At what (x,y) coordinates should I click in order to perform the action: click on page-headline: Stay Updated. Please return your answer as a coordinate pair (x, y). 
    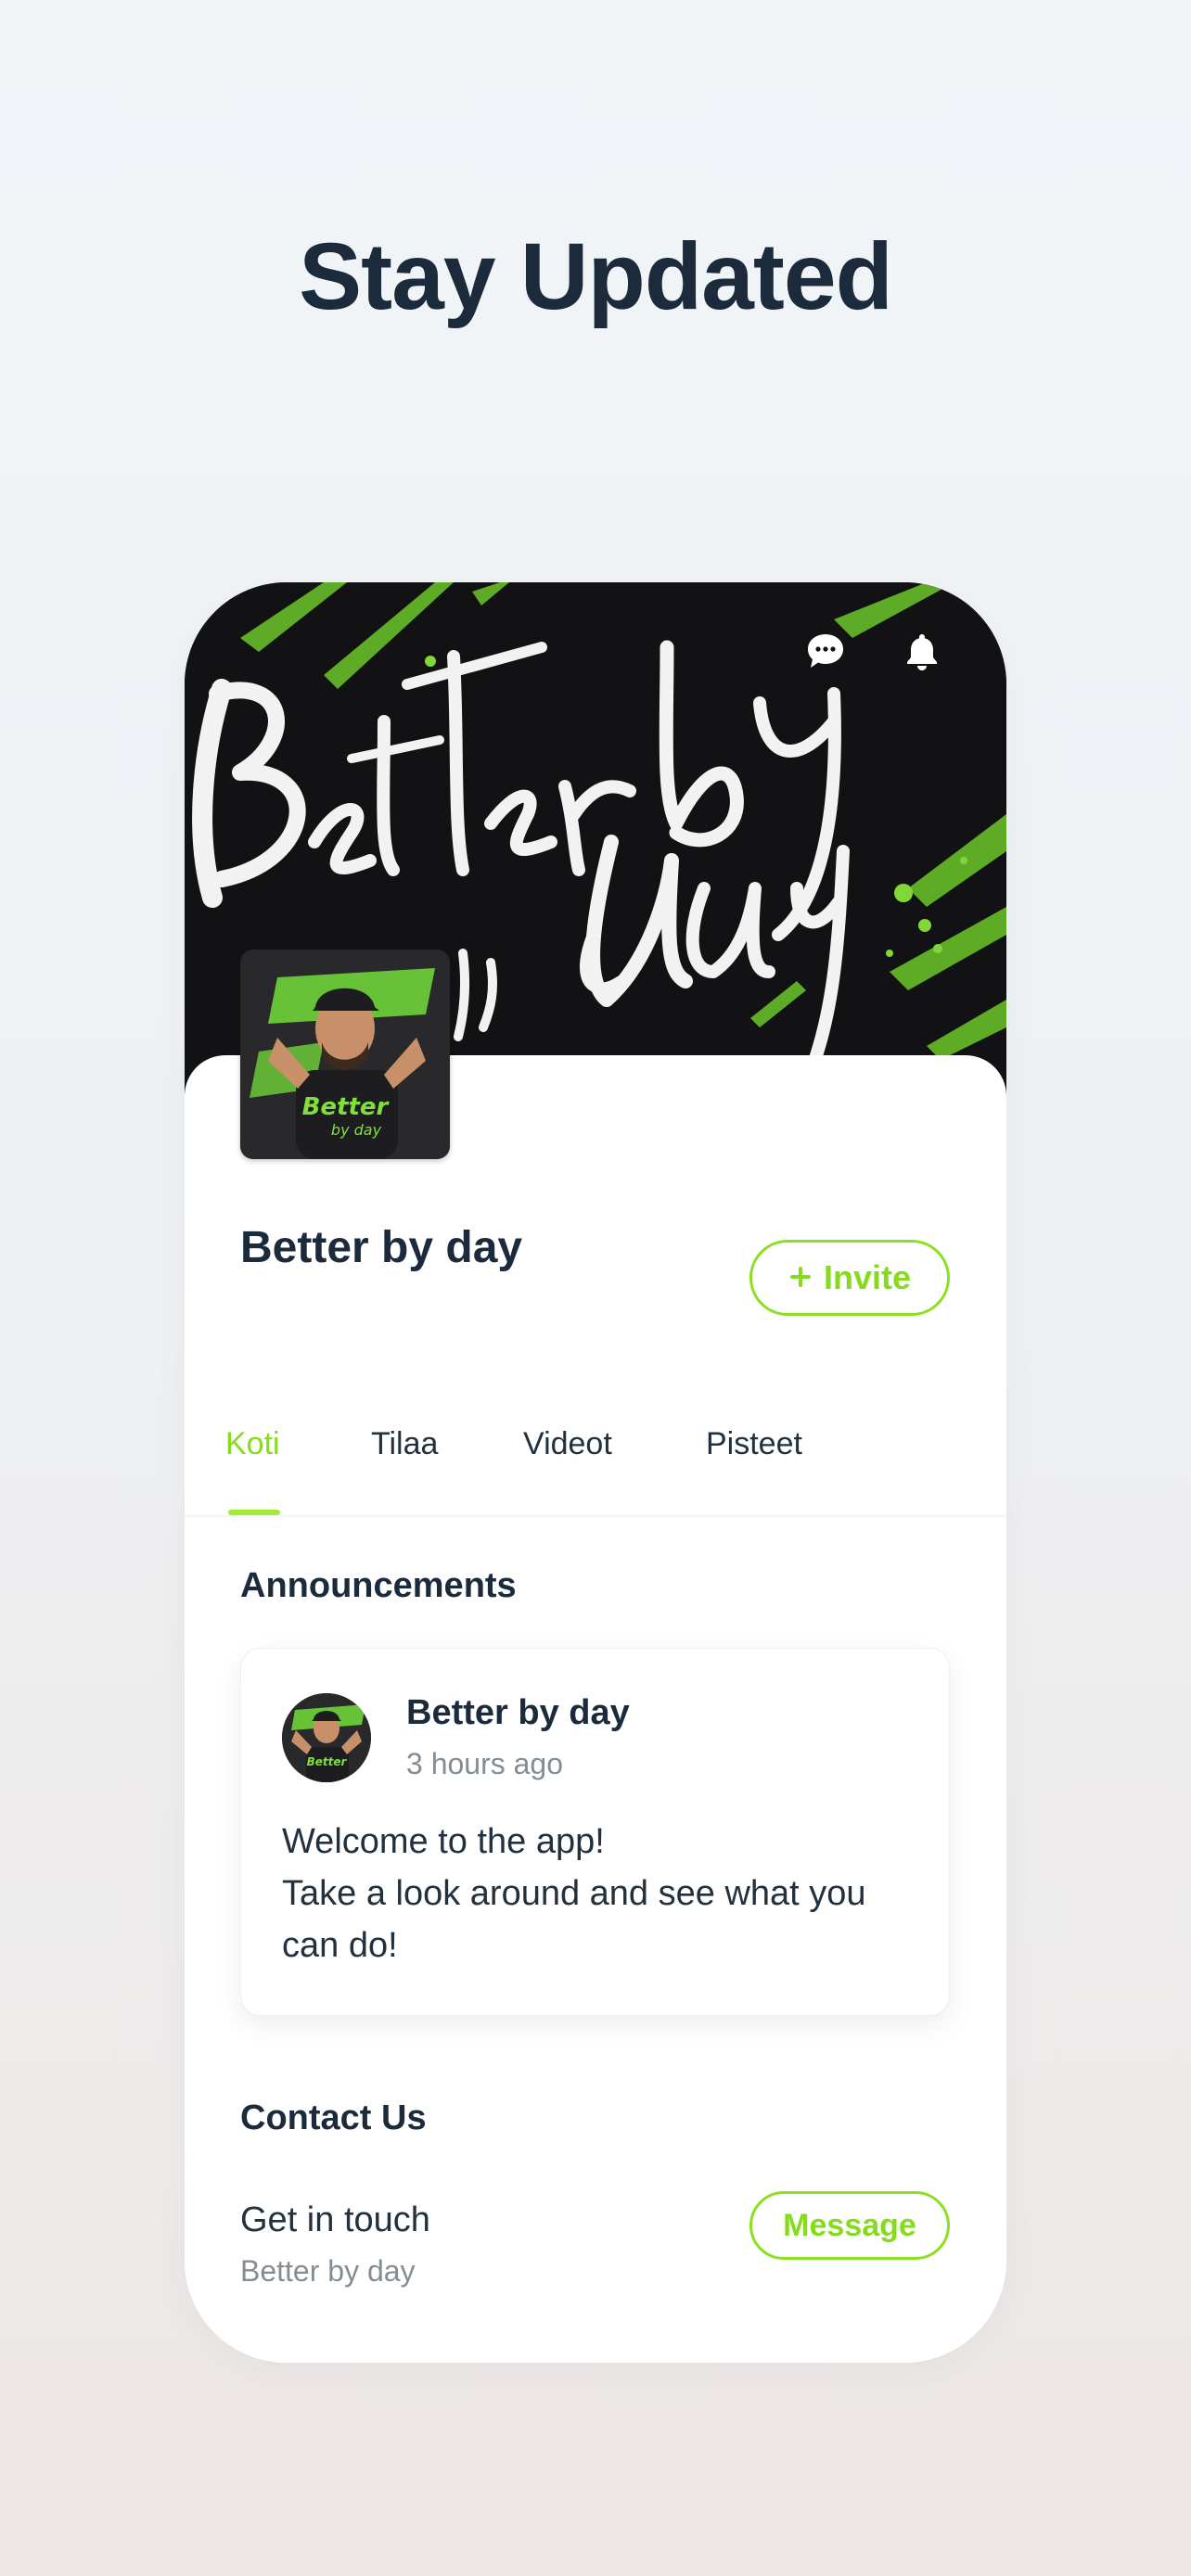
    Looking at the image, I should click on (596, 276).